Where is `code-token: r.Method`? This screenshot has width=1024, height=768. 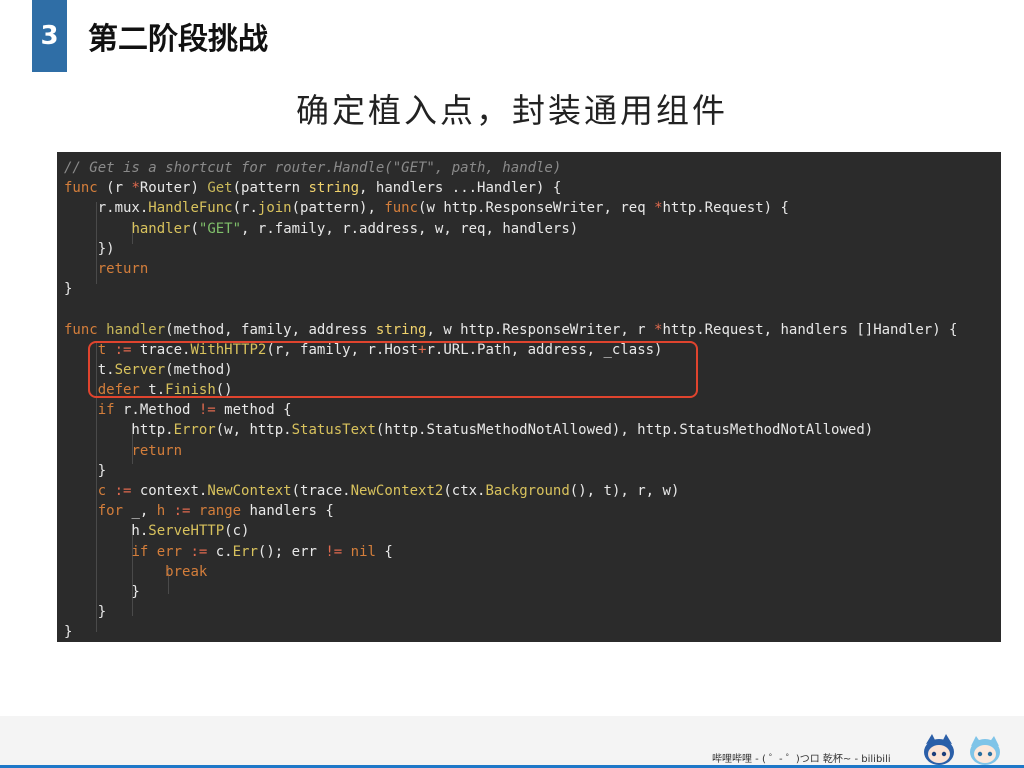 code-token: r.Method is located at coordinates (156, 410).